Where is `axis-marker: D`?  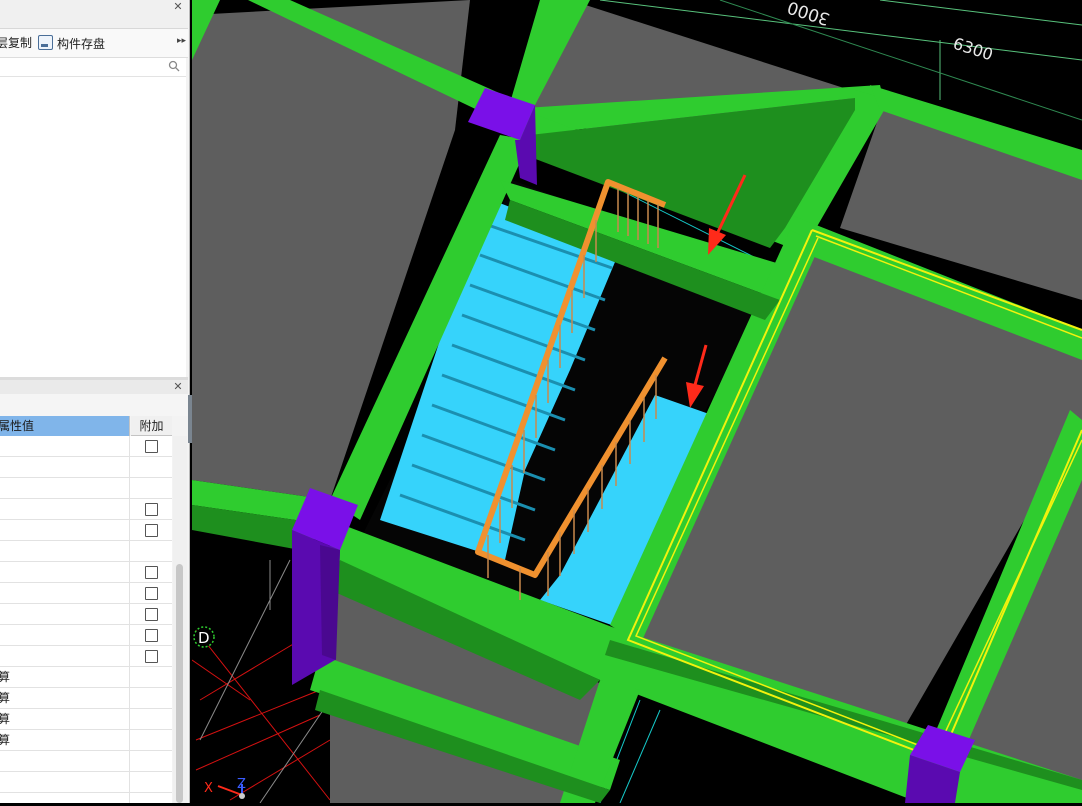
axis-marker: D is located at coordinates (204, 637).